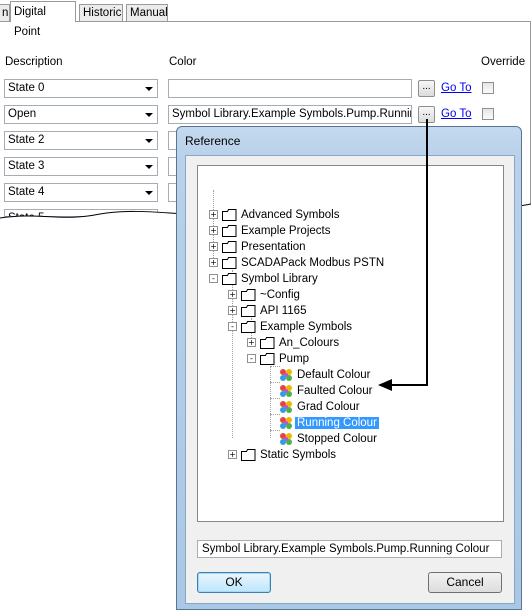 This screenshot has height=611, width=531. I want to click on tree-item-label: Stopped Colour, so click(337, 439).